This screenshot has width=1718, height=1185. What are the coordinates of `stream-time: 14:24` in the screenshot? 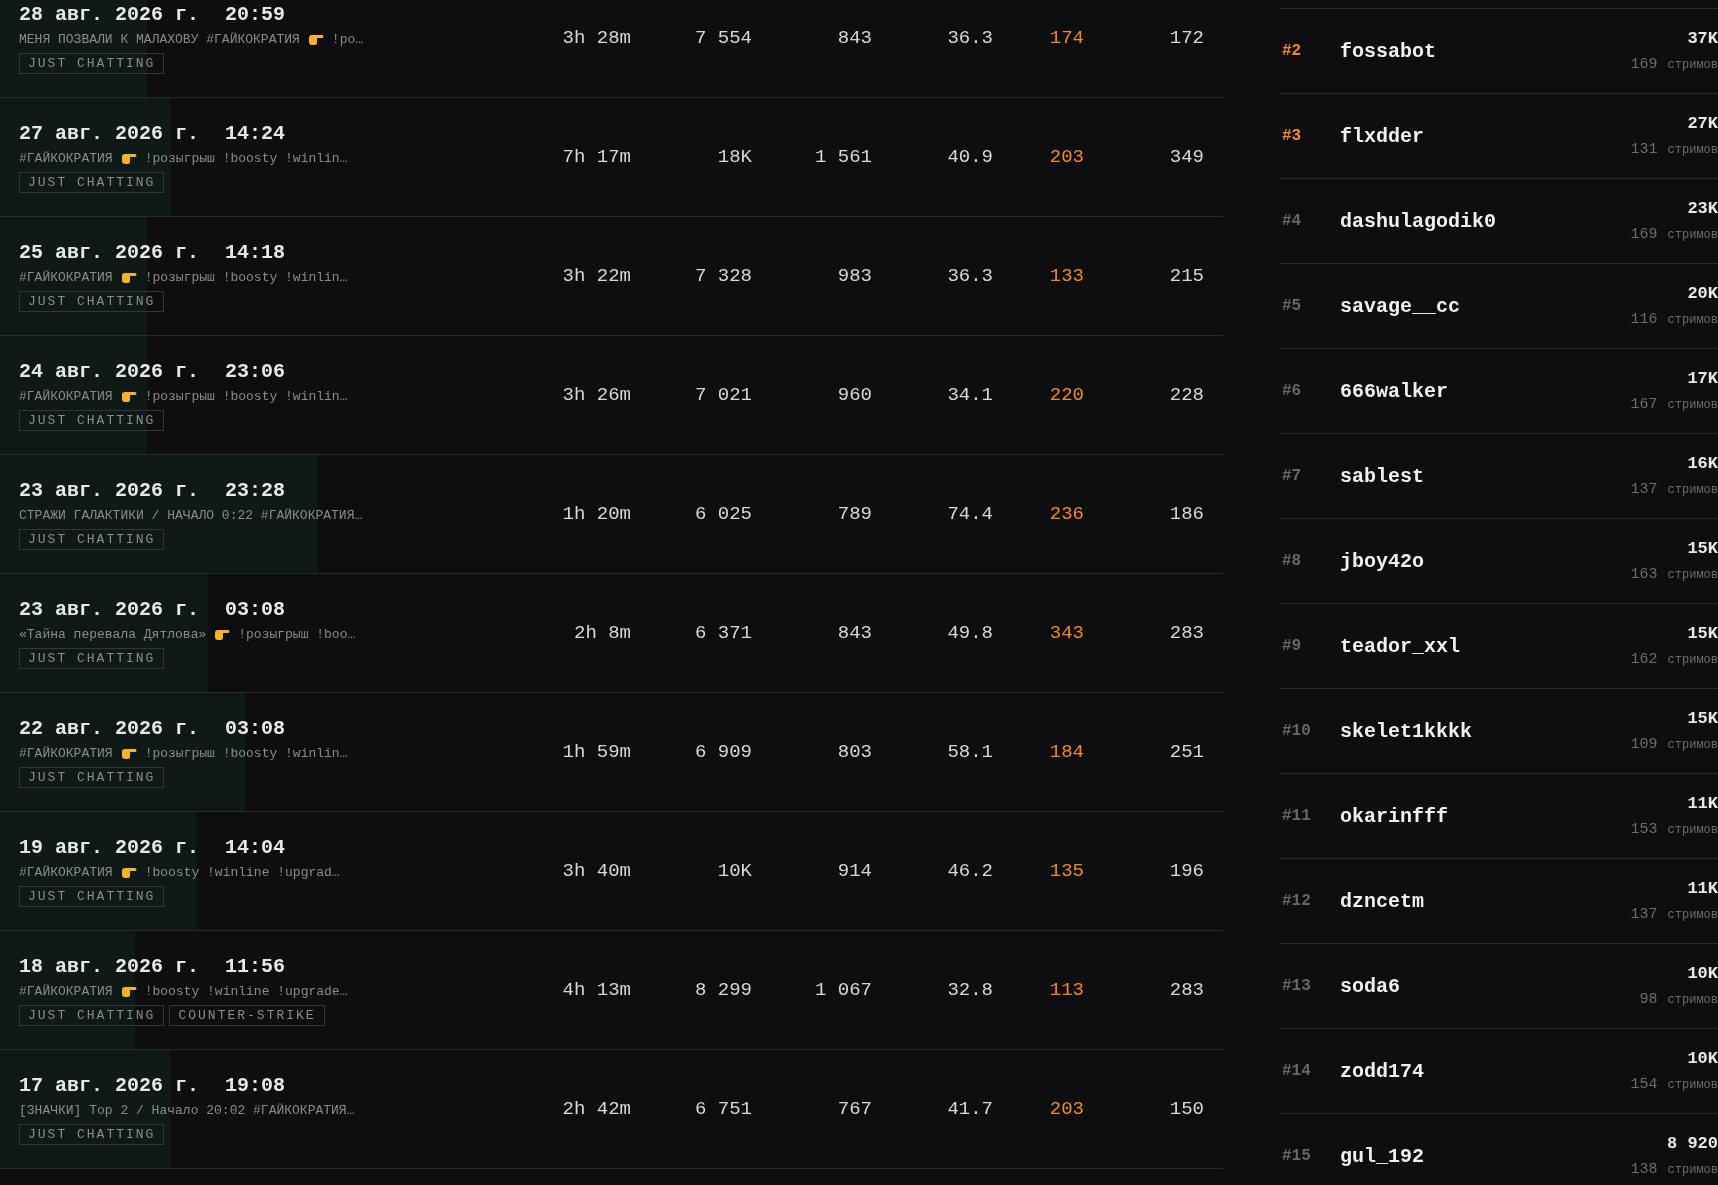 It's located at (255, 133).